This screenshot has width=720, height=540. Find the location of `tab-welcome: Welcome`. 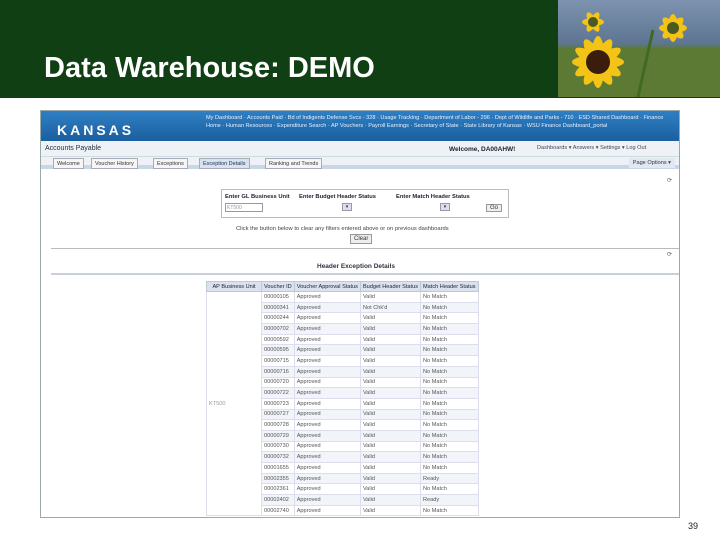

tab-welcome: Welcome is located at coordinates (68, 163).